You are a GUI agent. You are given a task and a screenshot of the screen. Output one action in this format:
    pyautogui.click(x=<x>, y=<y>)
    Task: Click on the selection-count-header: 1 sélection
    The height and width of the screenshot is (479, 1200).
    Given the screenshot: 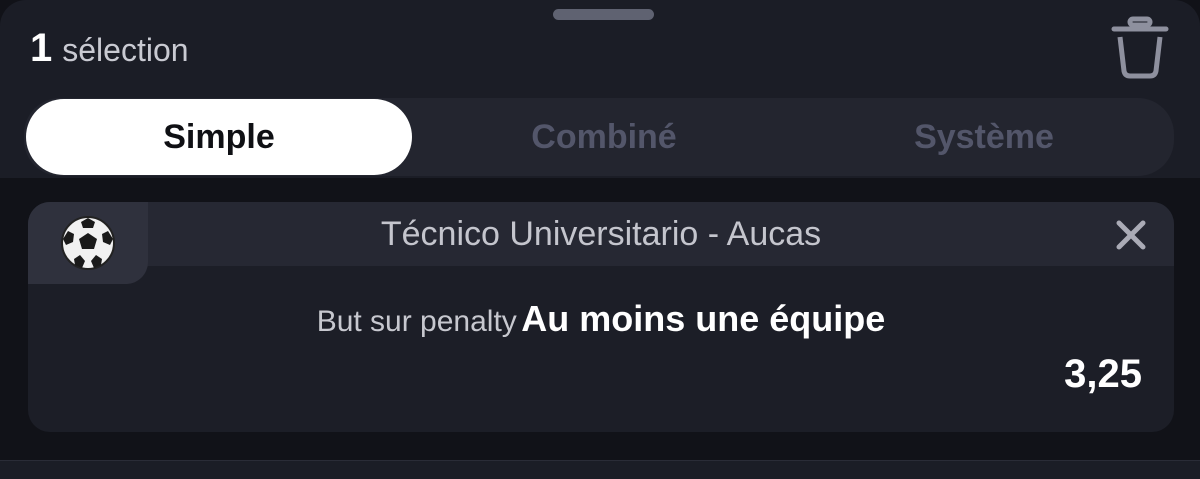 What is the action you would take?
    pyautogui.click(x=109, y=51)
    